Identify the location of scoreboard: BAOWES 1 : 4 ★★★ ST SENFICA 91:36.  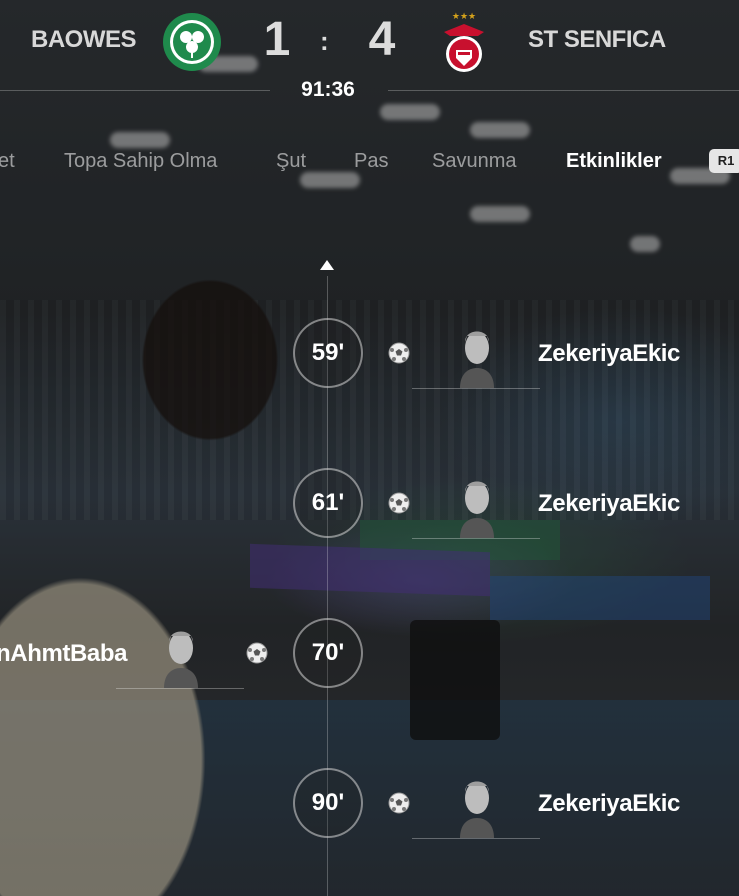
(369, 55).